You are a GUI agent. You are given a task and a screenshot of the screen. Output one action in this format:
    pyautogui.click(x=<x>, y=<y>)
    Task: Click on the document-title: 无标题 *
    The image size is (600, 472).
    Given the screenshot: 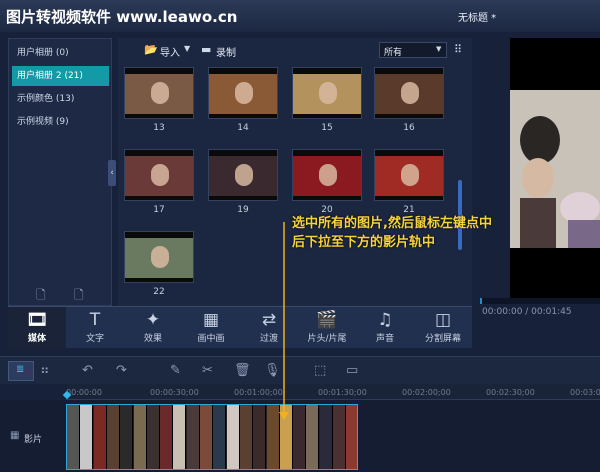 What is the action you would take?
    pyautogui.click(x=477, y=18)
    